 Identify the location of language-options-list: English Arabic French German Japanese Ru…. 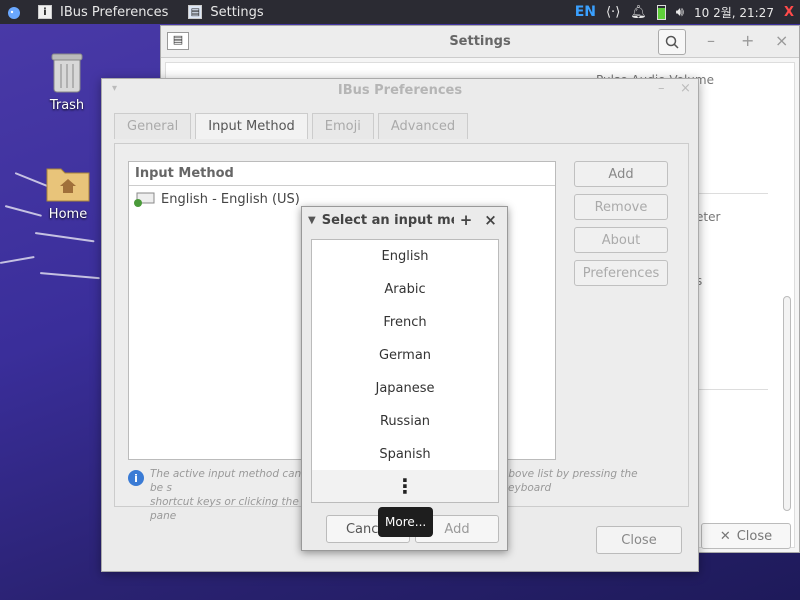
(405, 371).